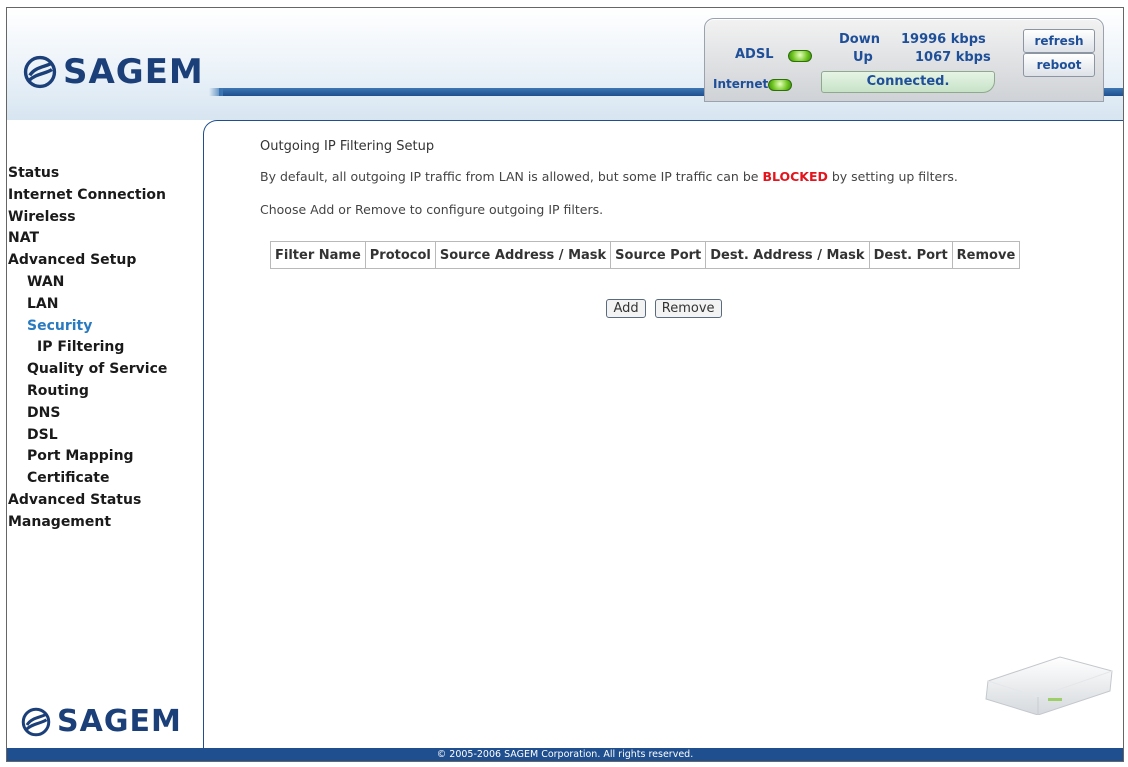  What do you see at coordinates (1059, 41) in the screenshot?
I see `refresh-button: refresh` at bounding box center [1059, 41].